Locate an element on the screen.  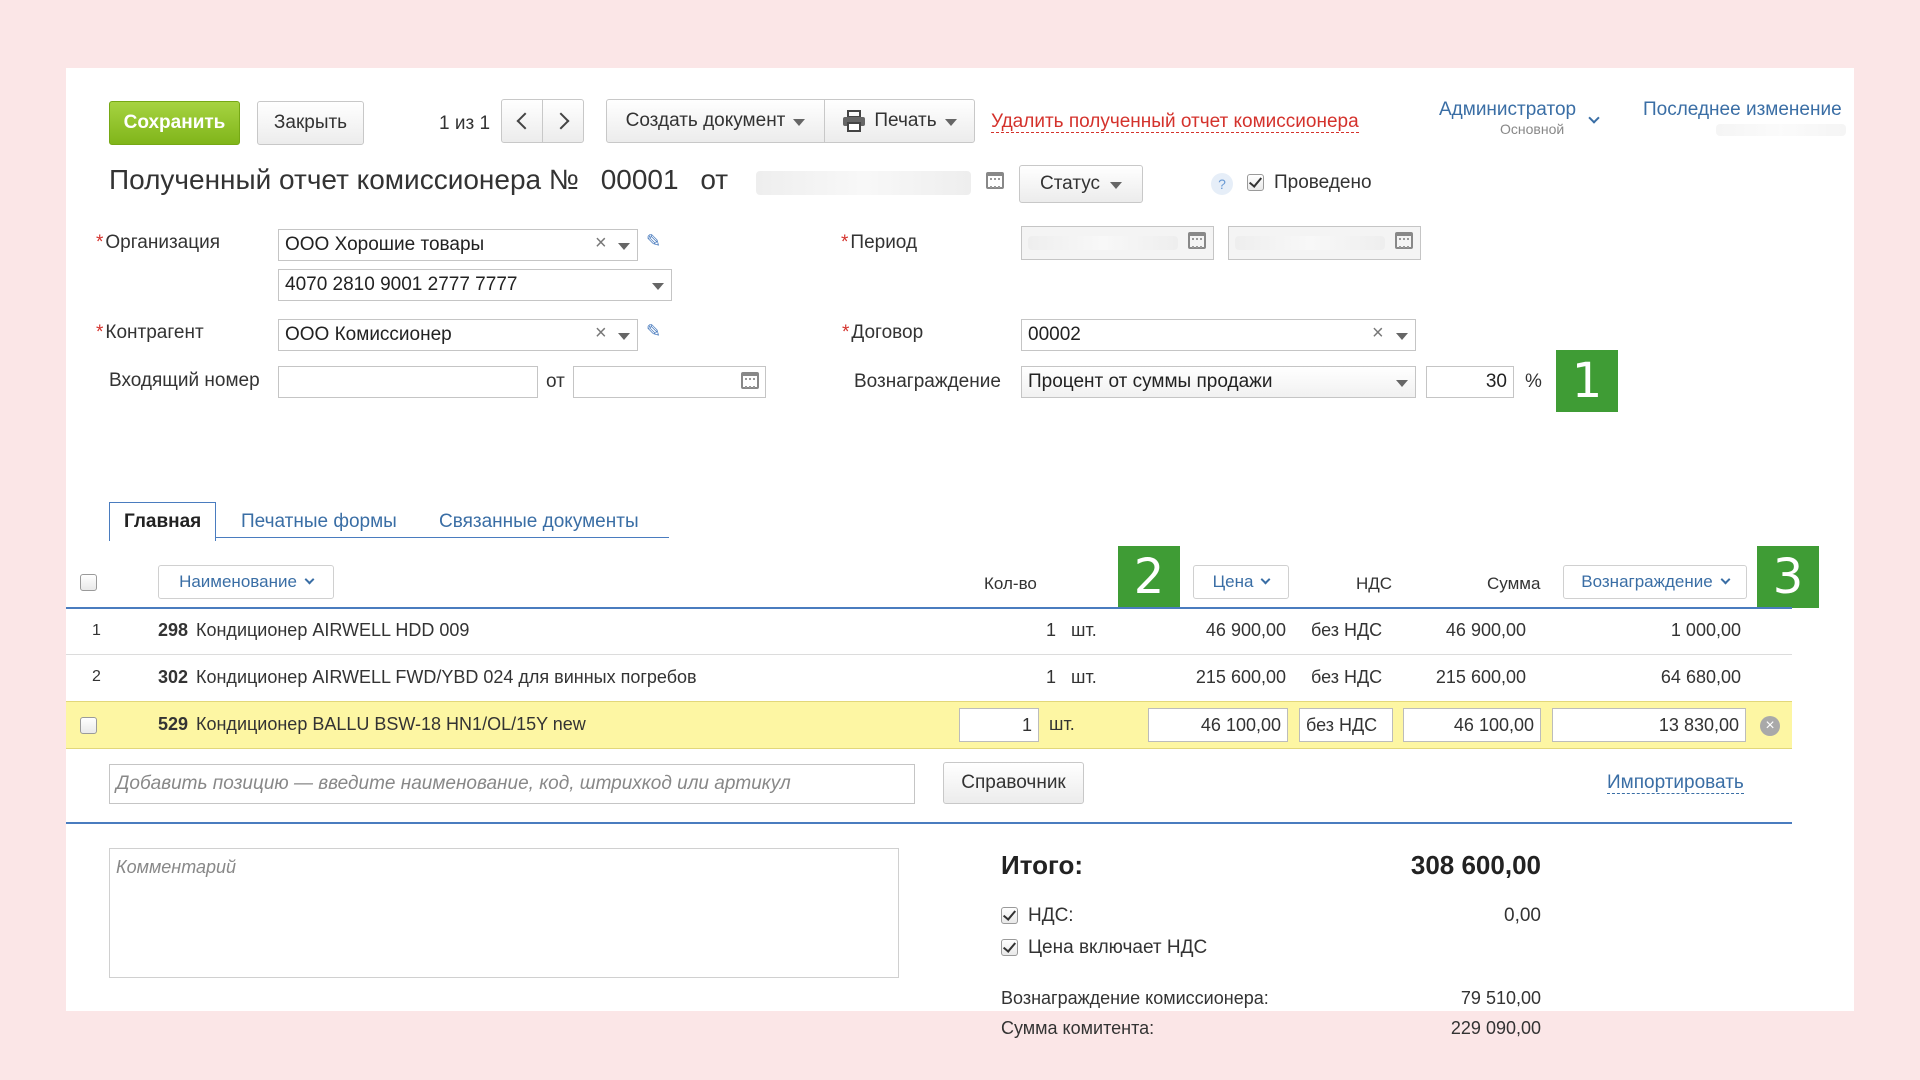
row-name-link: Кондиционер BALLU BSW-18 HN1/OL/15Y new is located at coordinates (391, 724).